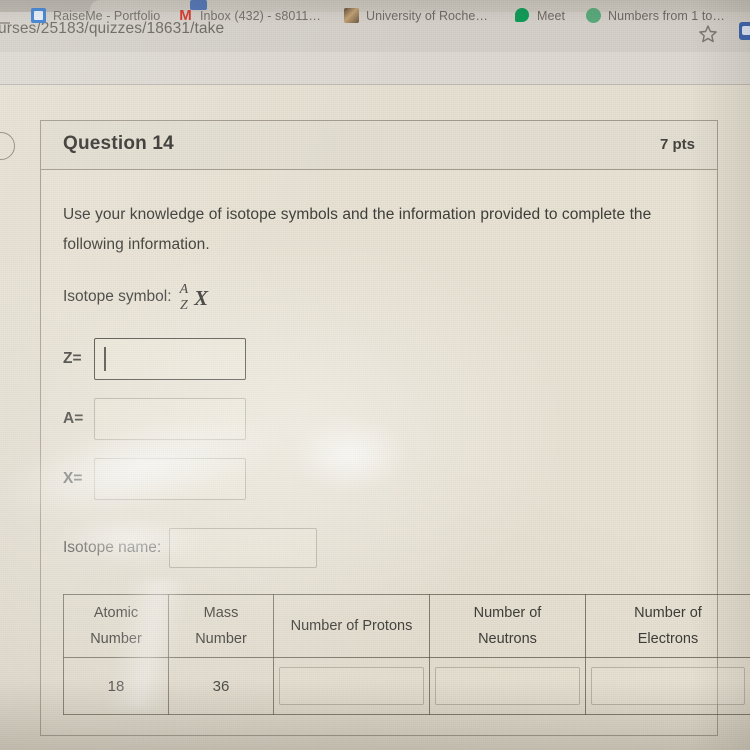 The height and width of the screenshot is (750, 750). I want to click on extension-icon, so click(744, 31).